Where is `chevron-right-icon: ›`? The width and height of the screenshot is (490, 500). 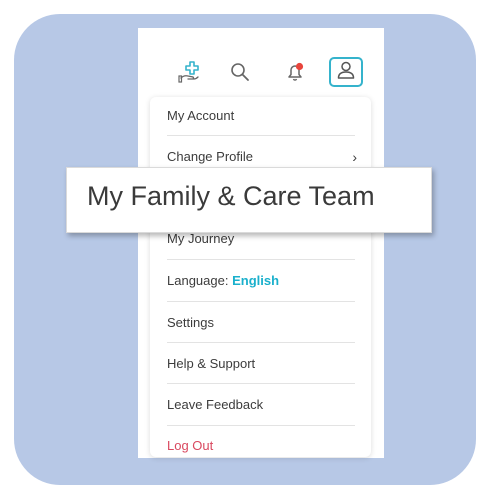 chevron-right-icon: › is located at coordinates (354, 157).